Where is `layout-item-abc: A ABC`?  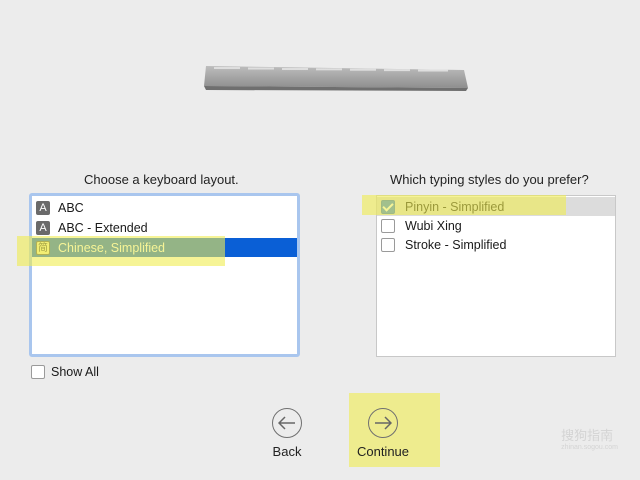
layout-item-abc: A ABC is located at coordinates (164, 207).